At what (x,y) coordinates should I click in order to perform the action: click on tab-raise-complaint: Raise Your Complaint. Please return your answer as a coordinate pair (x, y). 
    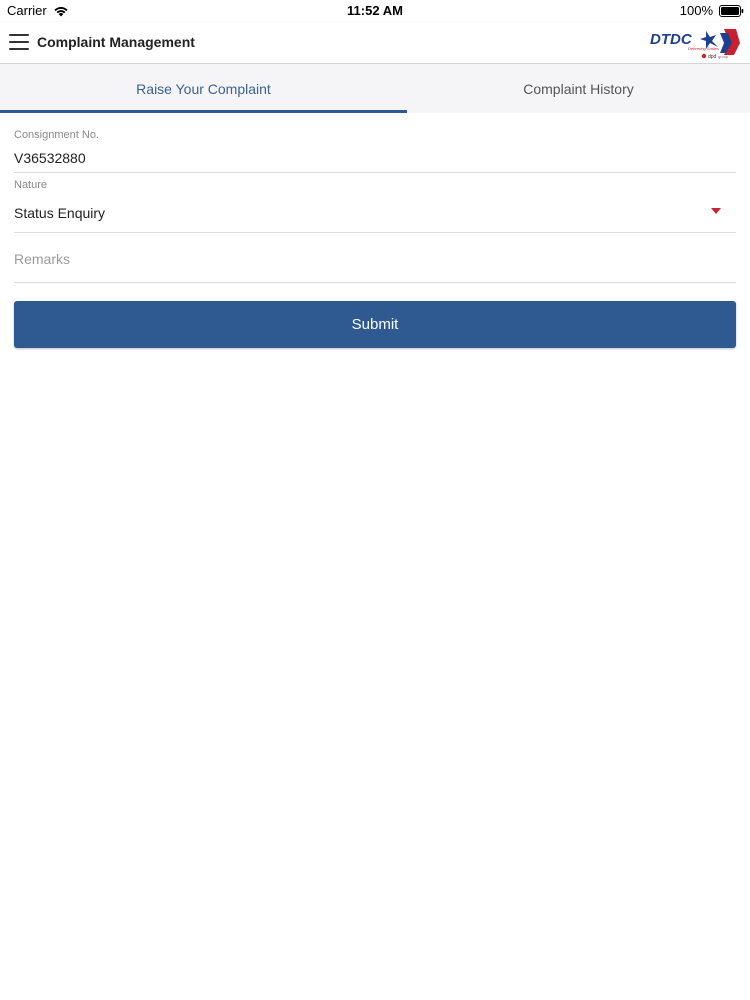
    Looking at the image, I should click on (203, 88).